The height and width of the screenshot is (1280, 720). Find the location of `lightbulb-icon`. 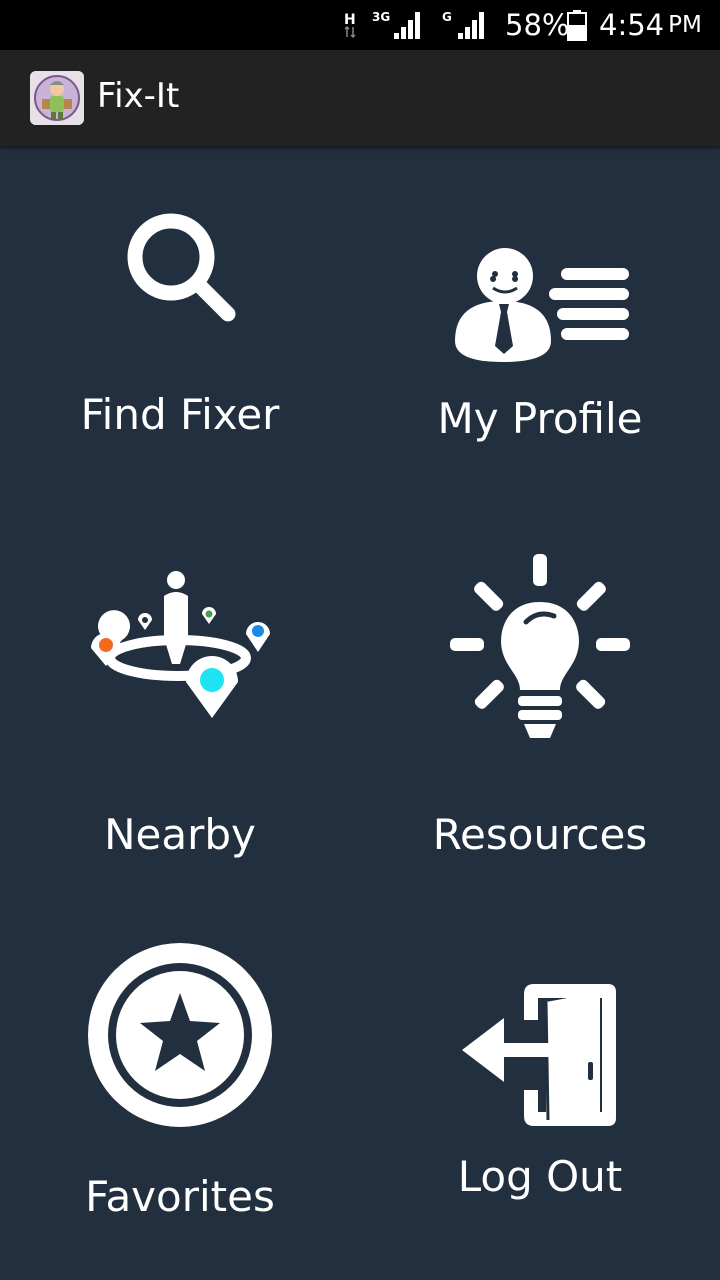

lightbulb-icon is located at coordinates (540, 646).